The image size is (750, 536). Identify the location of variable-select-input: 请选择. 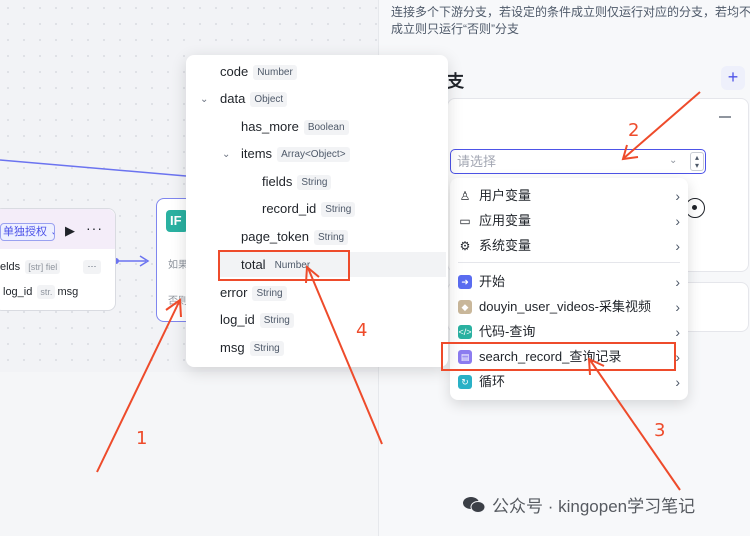
(578, 161).